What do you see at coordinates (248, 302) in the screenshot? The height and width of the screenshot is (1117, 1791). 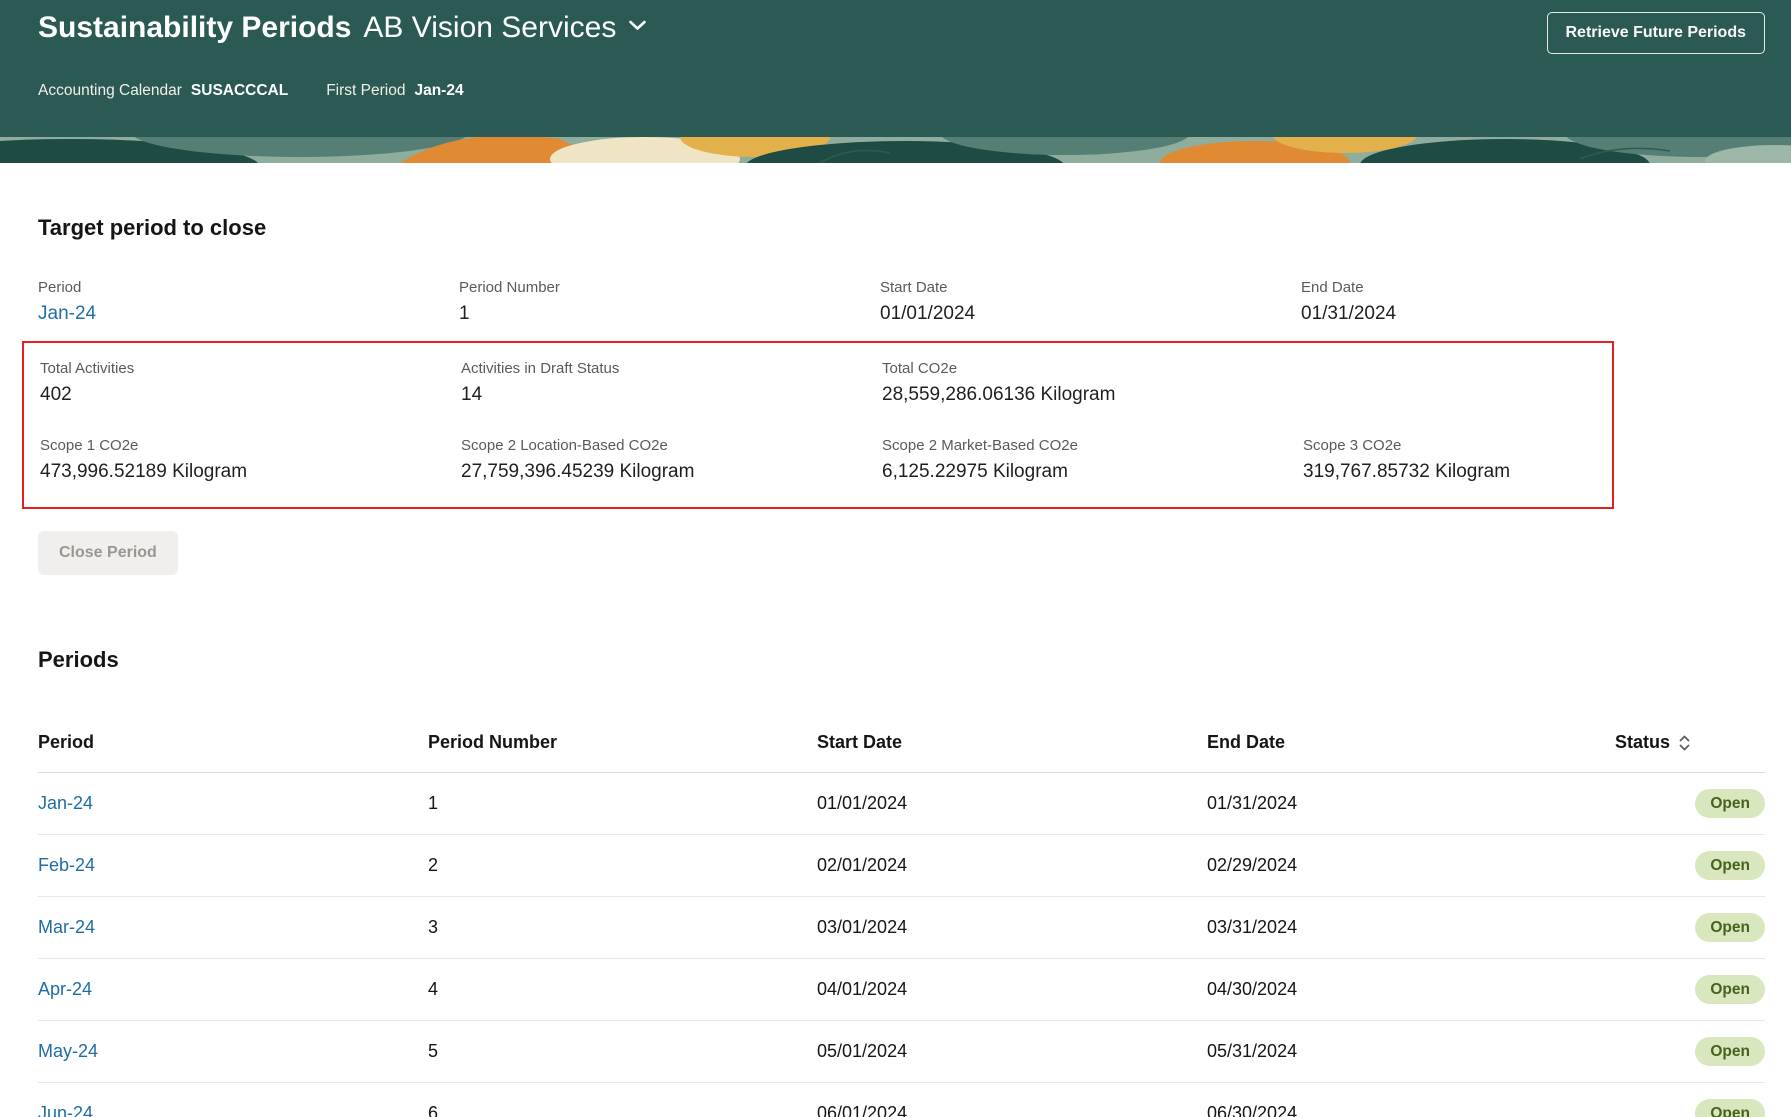 I see `field-period: Period Jan-24` at bounding box center [248, 302].